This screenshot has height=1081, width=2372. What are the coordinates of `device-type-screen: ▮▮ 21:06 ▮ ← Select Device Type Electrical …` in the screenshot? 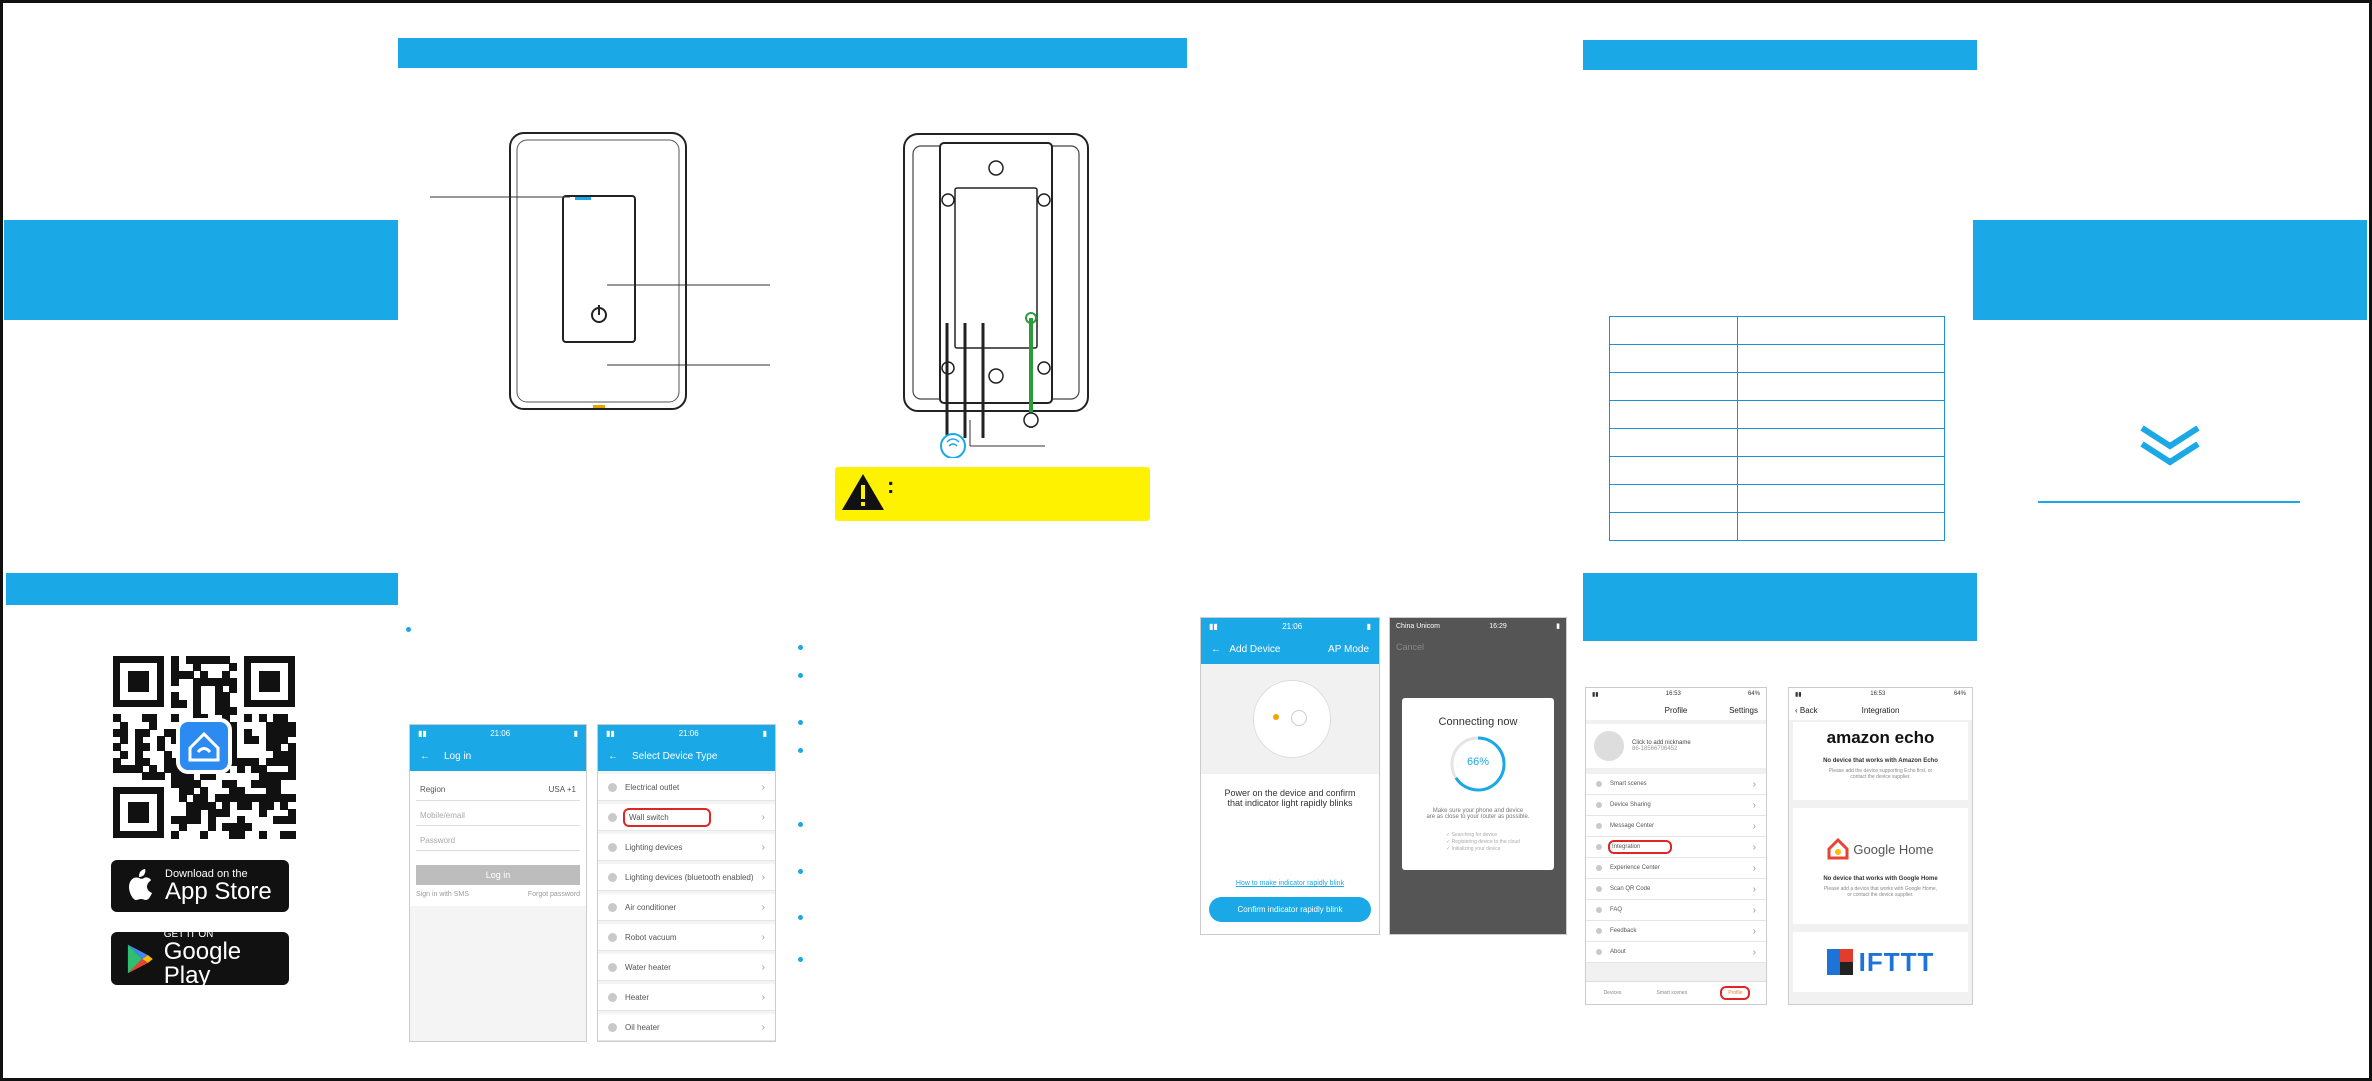 It's located at (686, 883).